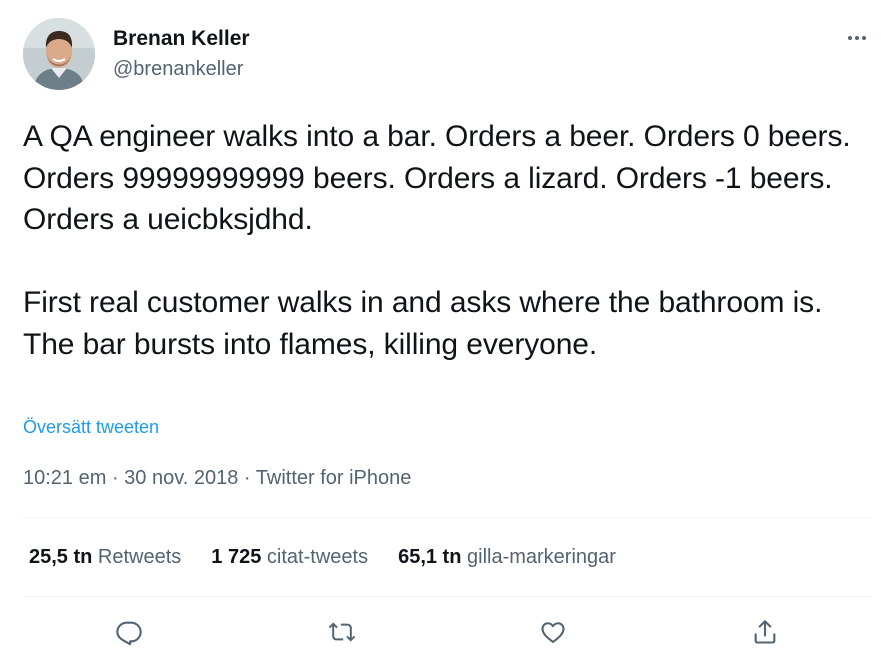  I want to click on share-button, so click(765, 632).